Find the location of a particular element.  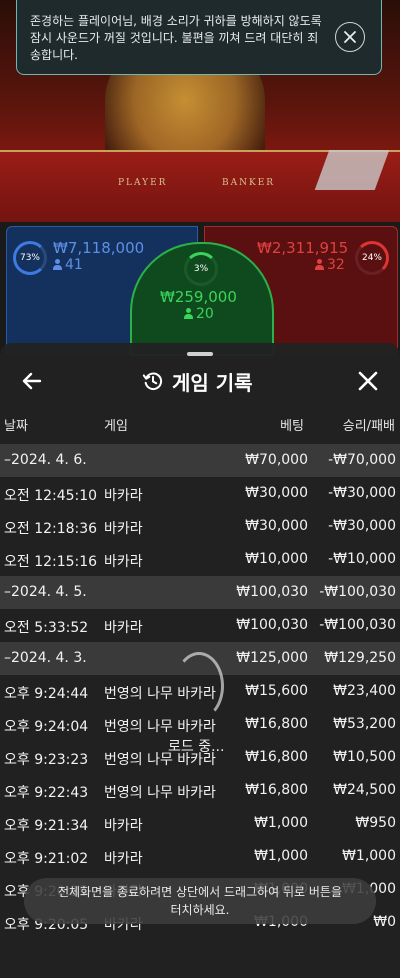

row-bet: ₩10,000 is located at coordinates (276, 559).